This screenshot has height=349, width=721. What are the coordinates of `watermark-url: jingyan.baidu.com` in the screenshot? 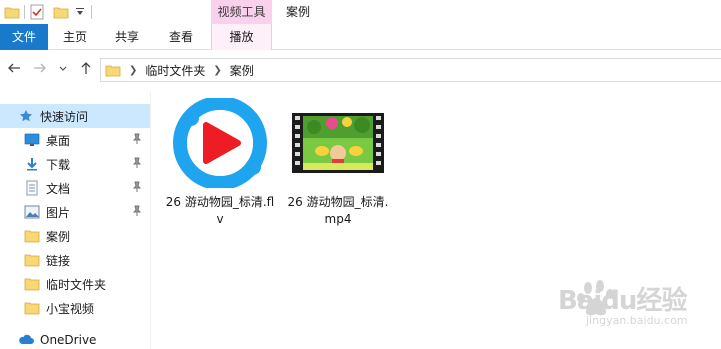 It's located at (637, 320).